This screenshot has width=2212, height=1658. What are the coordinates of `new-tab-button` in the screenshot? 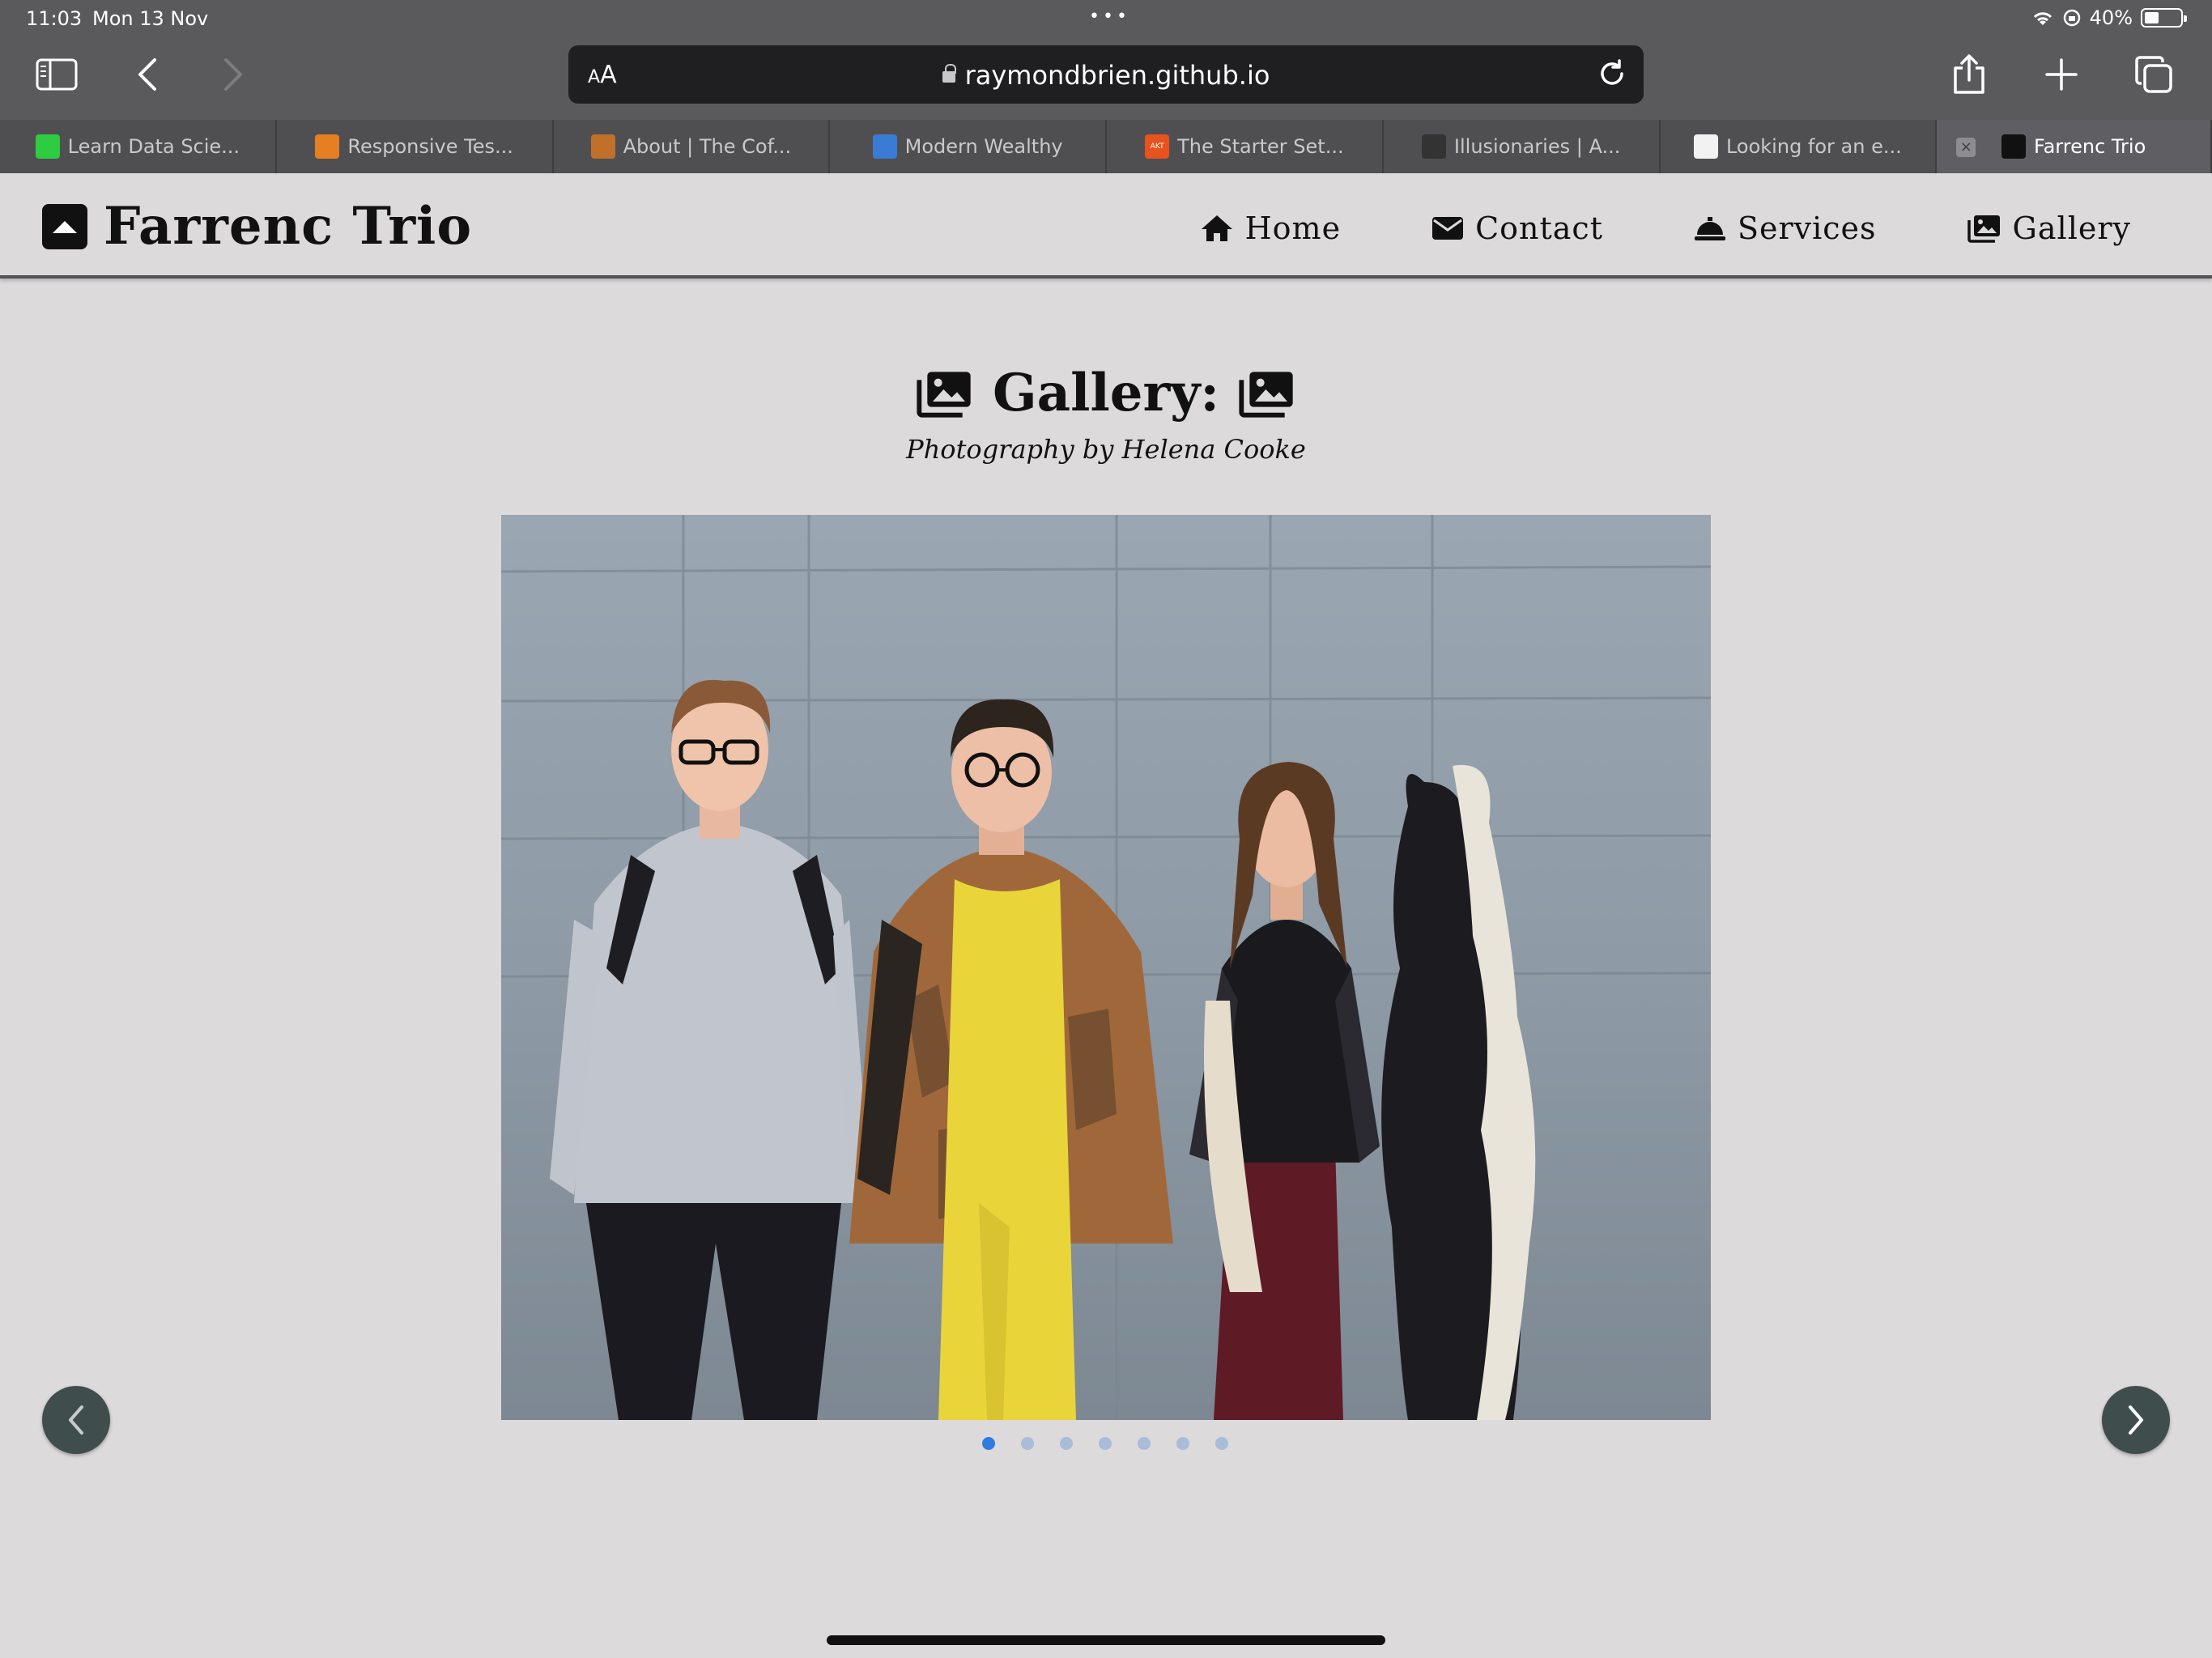 It's located at (2061, 74).